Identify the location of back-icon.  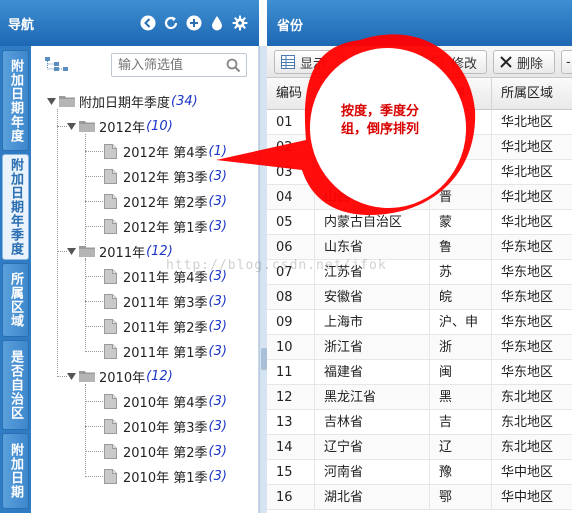
(148, 23).